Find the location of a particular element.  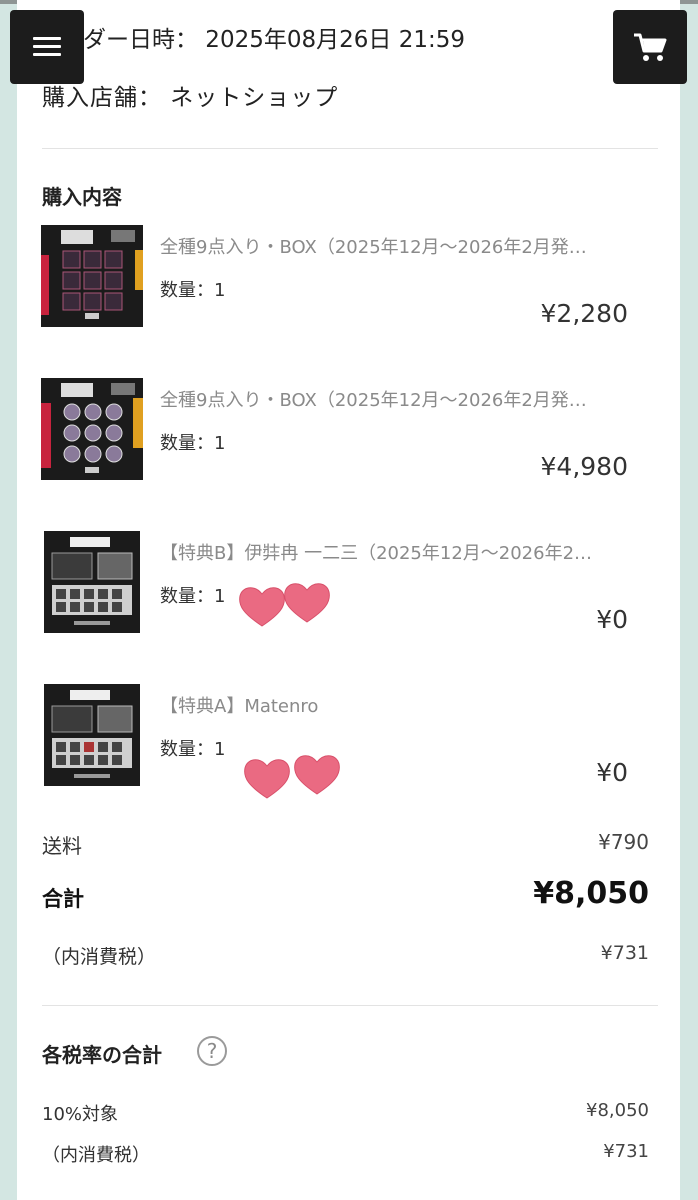

shipping-label: 送料 is located at coordinates (62, 846).